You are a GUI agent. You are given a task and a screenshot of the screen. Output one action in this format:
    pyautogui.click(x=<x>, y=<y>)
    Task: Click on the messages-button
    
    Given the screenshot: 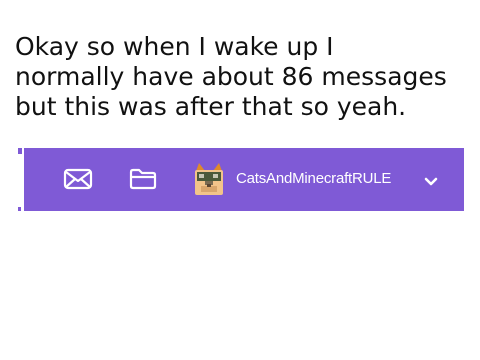 What is the action you would take?
    pyautogui.click(x=78, y=179)
    